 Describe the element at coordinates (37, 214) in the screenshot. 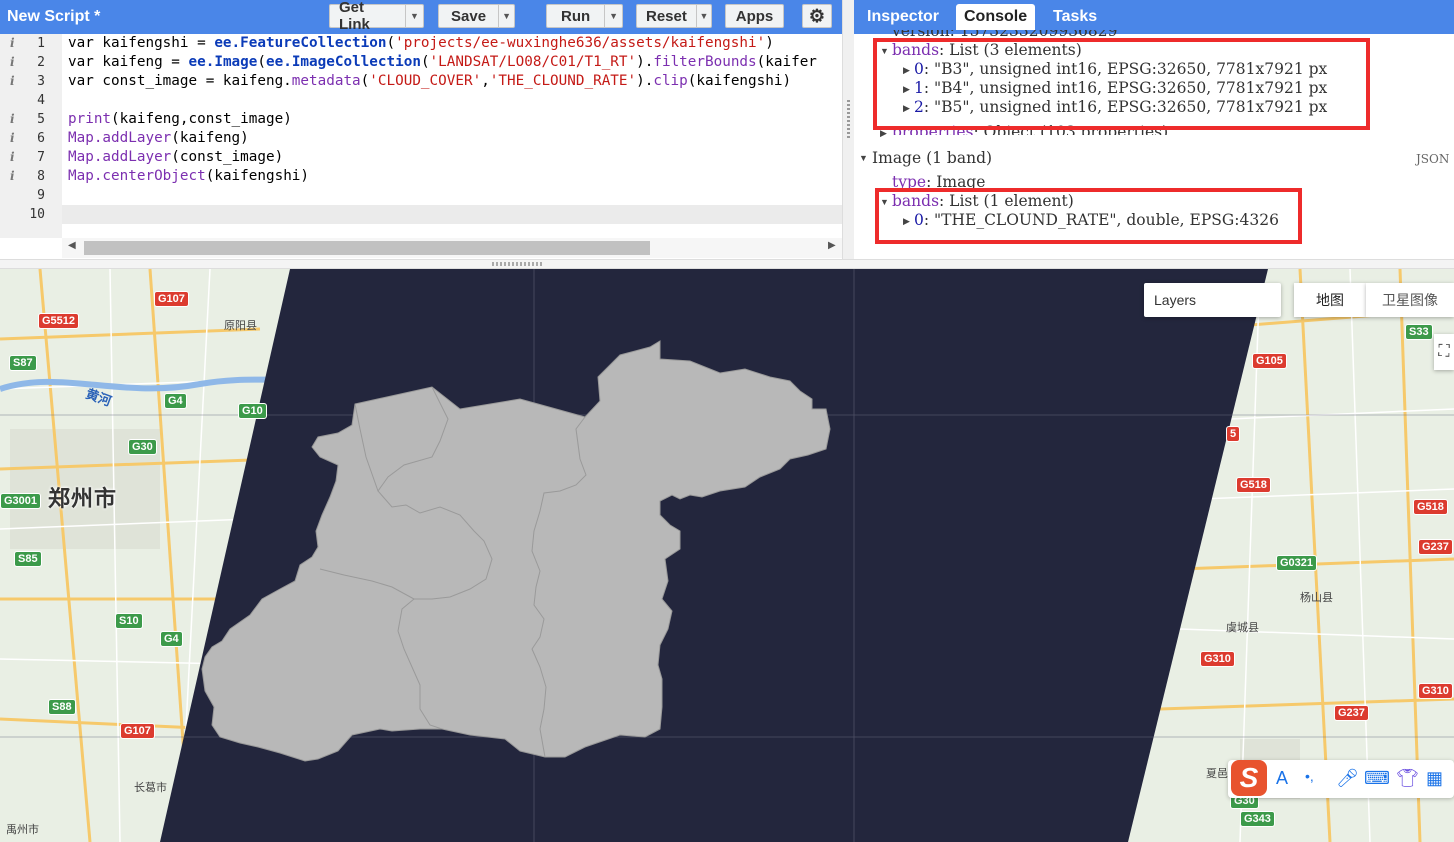

I see `line-number: 10` at that location.